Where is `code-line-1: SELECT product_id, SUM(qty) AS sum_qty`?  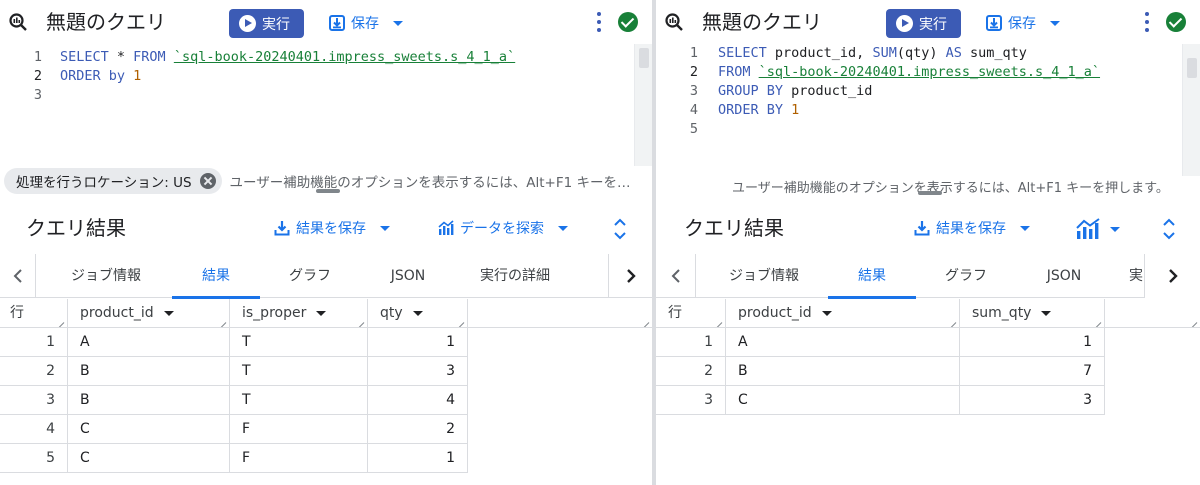
code-line-1: SELECT product_id, SUM(qty) AS sum_qty is located at coordinates (872, 53).